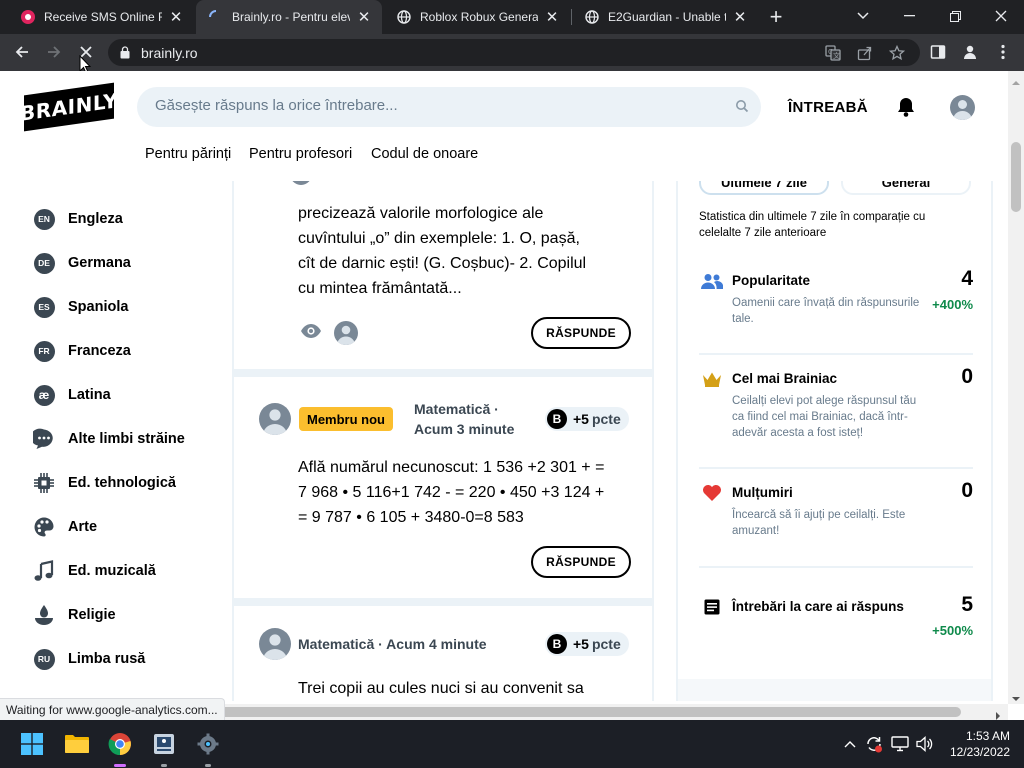 The image size is (1024, 768). What do you see at coordinates (900, 744) in the screenshot?
I see `network-icon` at bounding box center [900, 744].